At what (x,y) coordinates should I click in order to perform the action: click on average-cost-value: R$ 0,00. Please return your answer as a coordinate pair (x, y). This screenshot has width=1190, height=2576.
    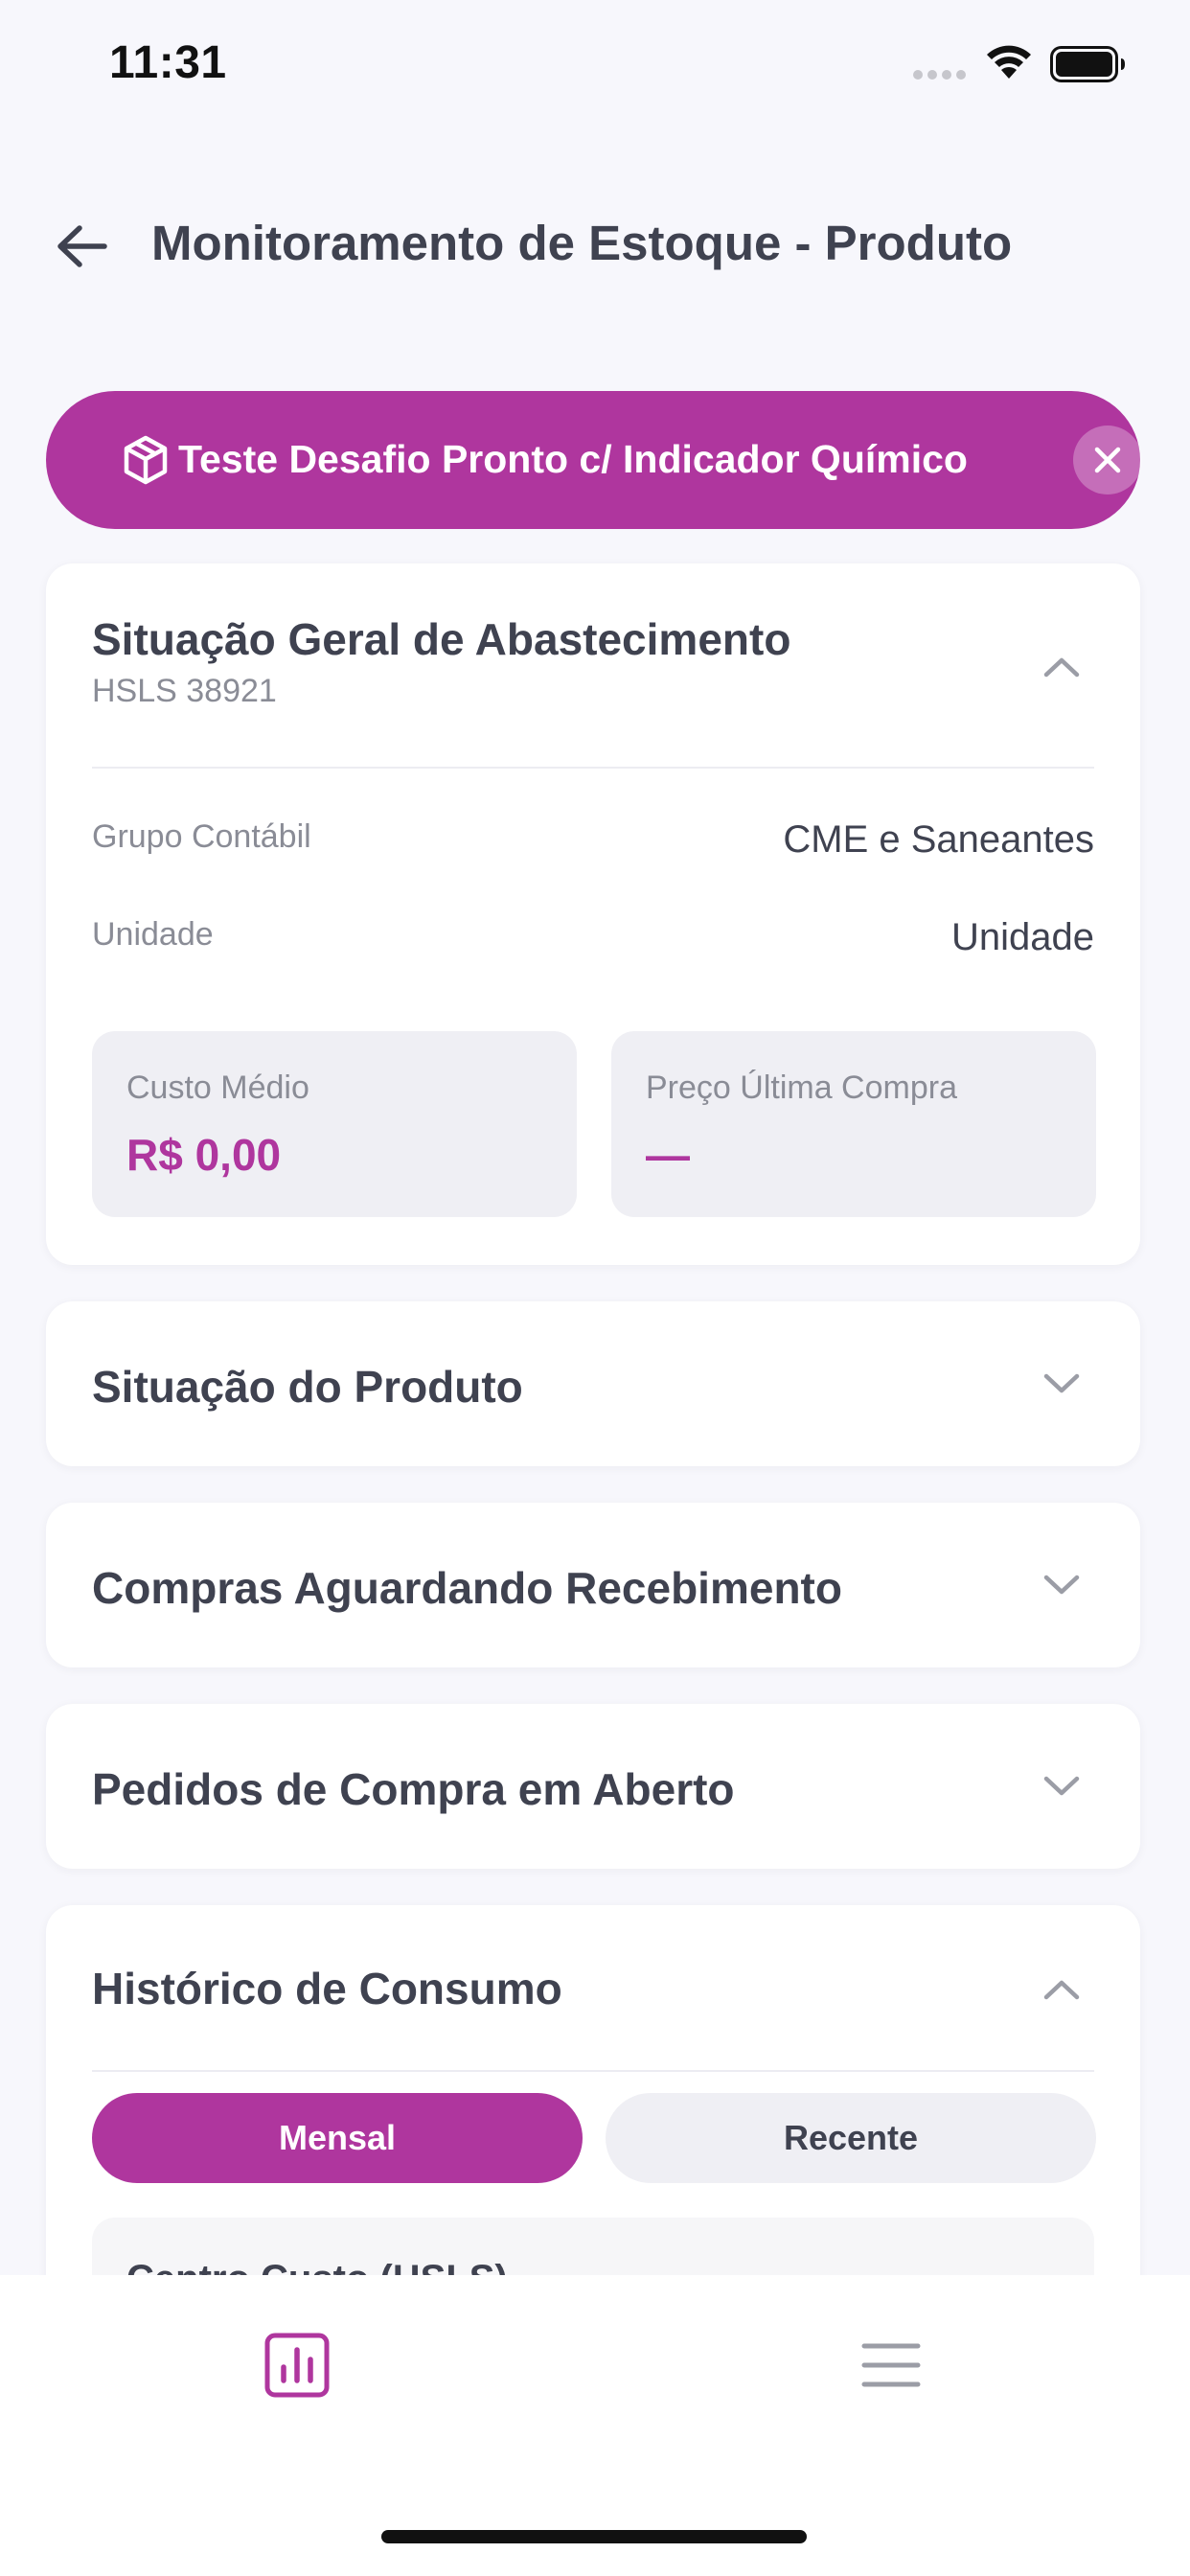
    Looking at the image, I should click on (204, 1155).